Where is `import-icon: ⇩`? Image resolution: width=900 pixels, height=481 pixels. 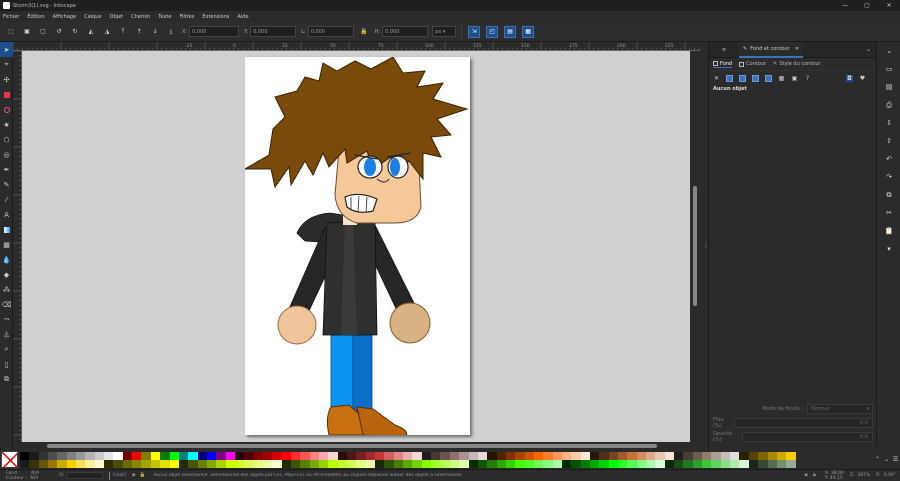 import-icon: ⇩ is located at coordinates (888, 123).